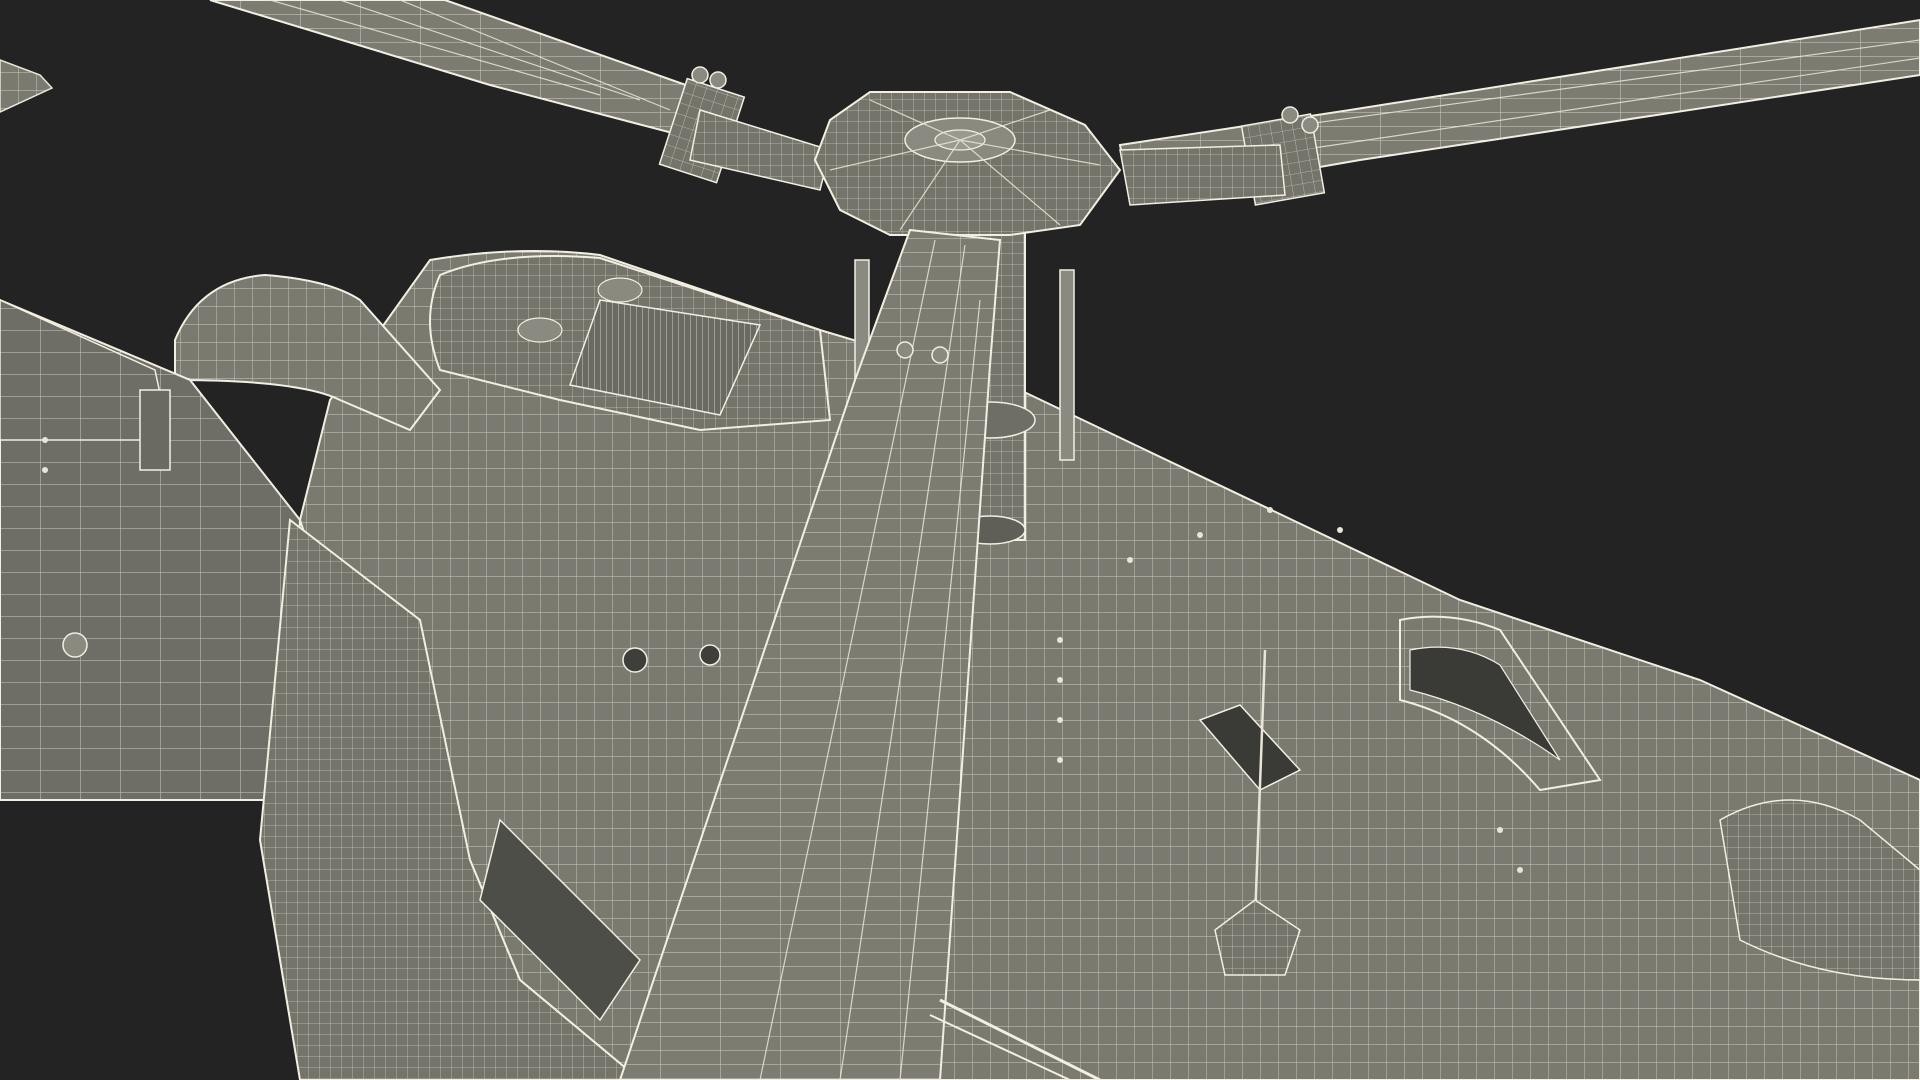 The image size is (1920, 1080). Describe the element at coordinates (27, 86) in the screenshot. I see `corner-panel` at that location.